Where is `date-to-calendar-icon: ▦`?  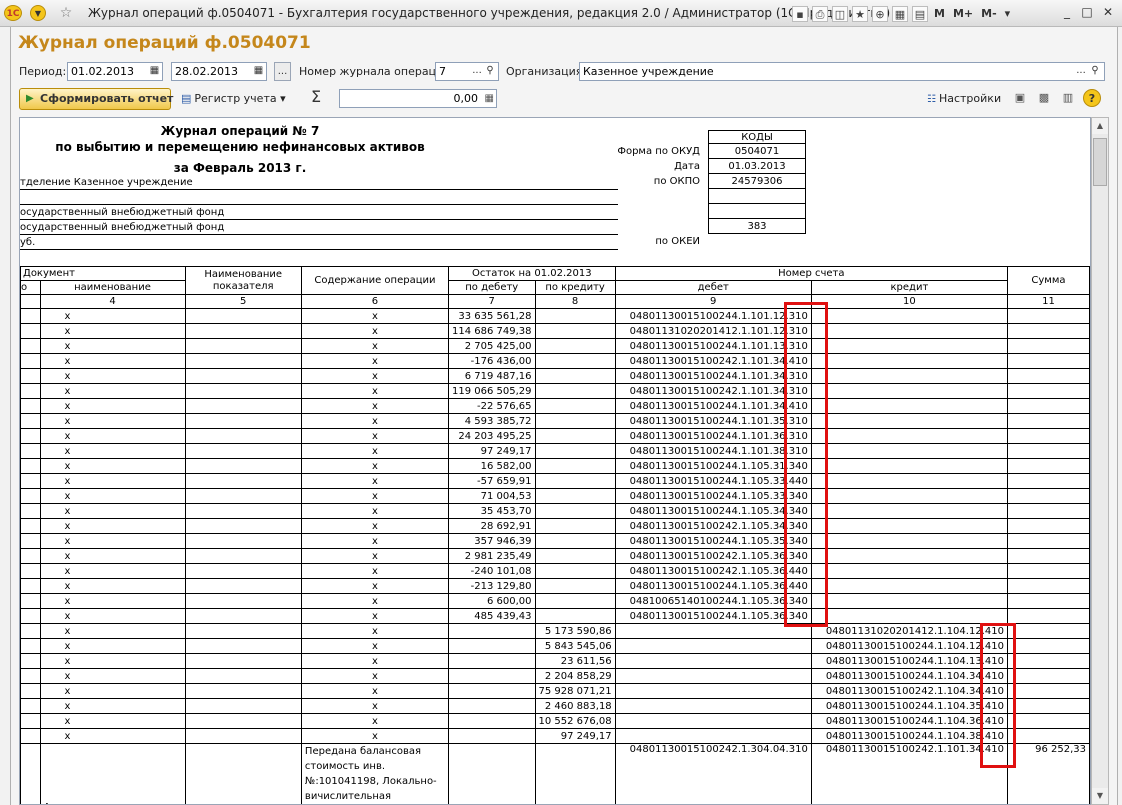
date-to-calendar-icon: ▦ is located at coordinates (258, 71).